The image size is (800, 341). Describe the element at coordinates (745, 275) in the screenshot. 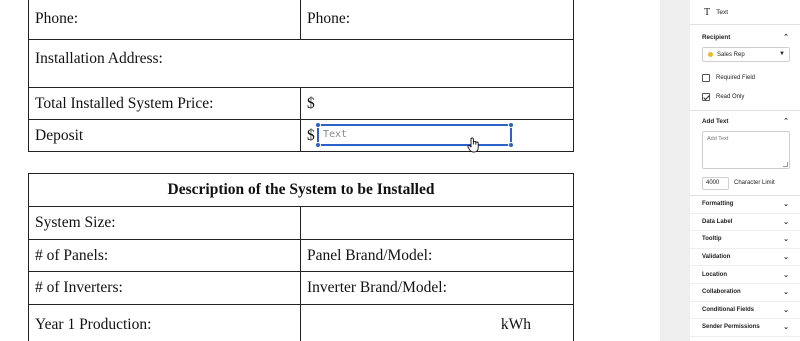

I see `section-location: Location ⌄` at that location.